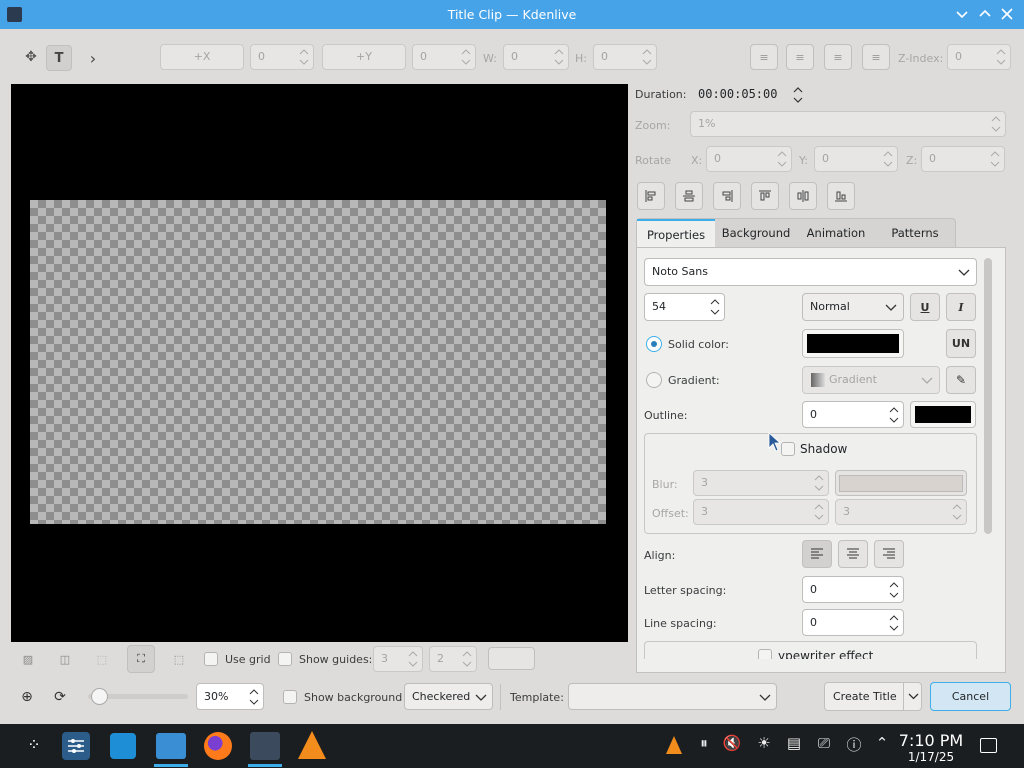 Image resolution: width=1024 pixels, height=768 pixels. I want to click on x-spinner, so click(304, 57).